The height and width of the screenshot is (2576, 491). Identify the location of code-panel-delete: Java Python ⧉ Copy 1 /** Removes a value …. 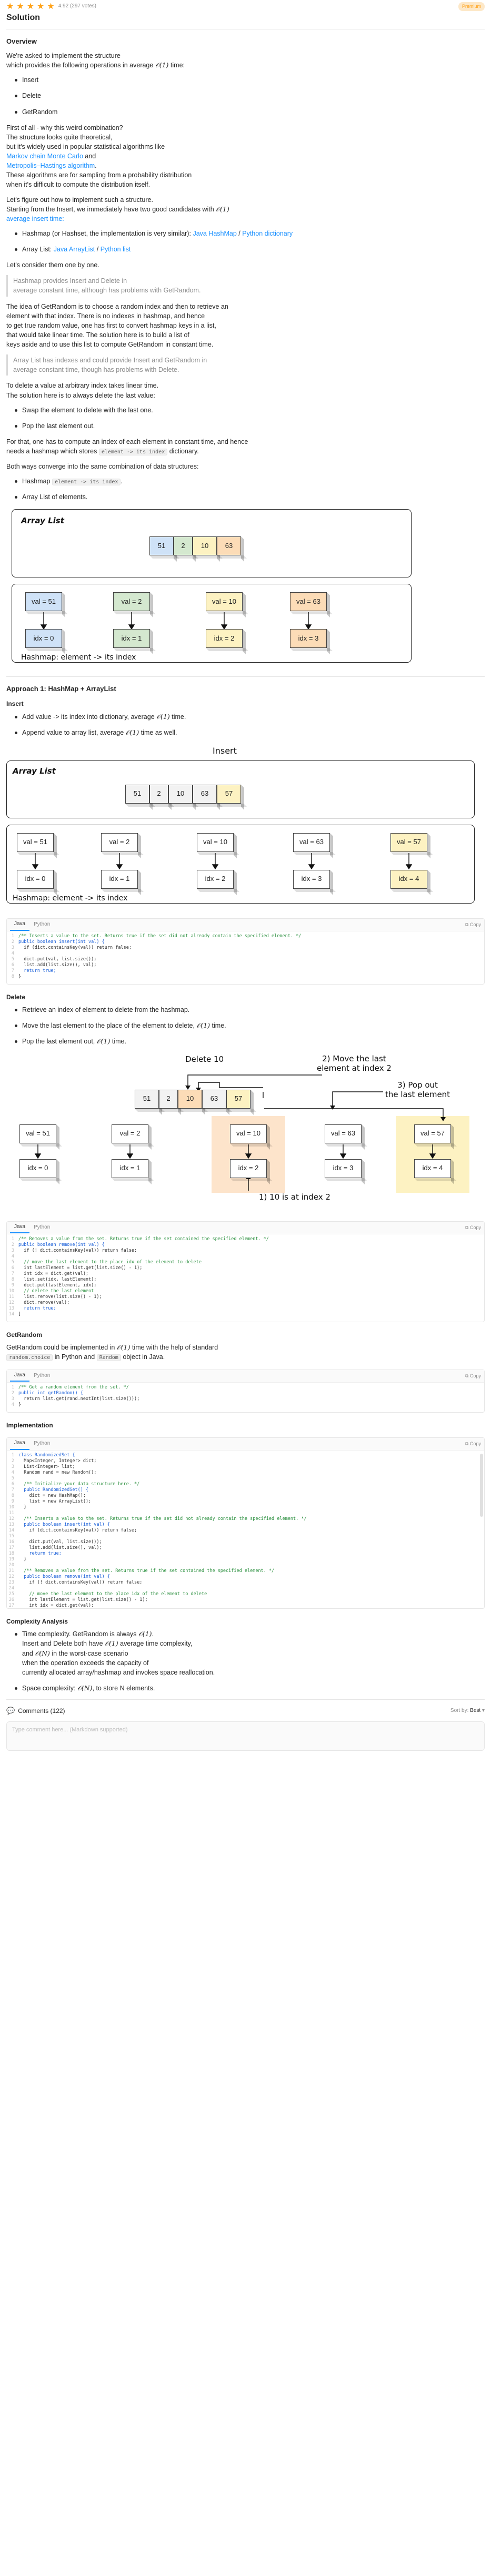
(245, 1272).